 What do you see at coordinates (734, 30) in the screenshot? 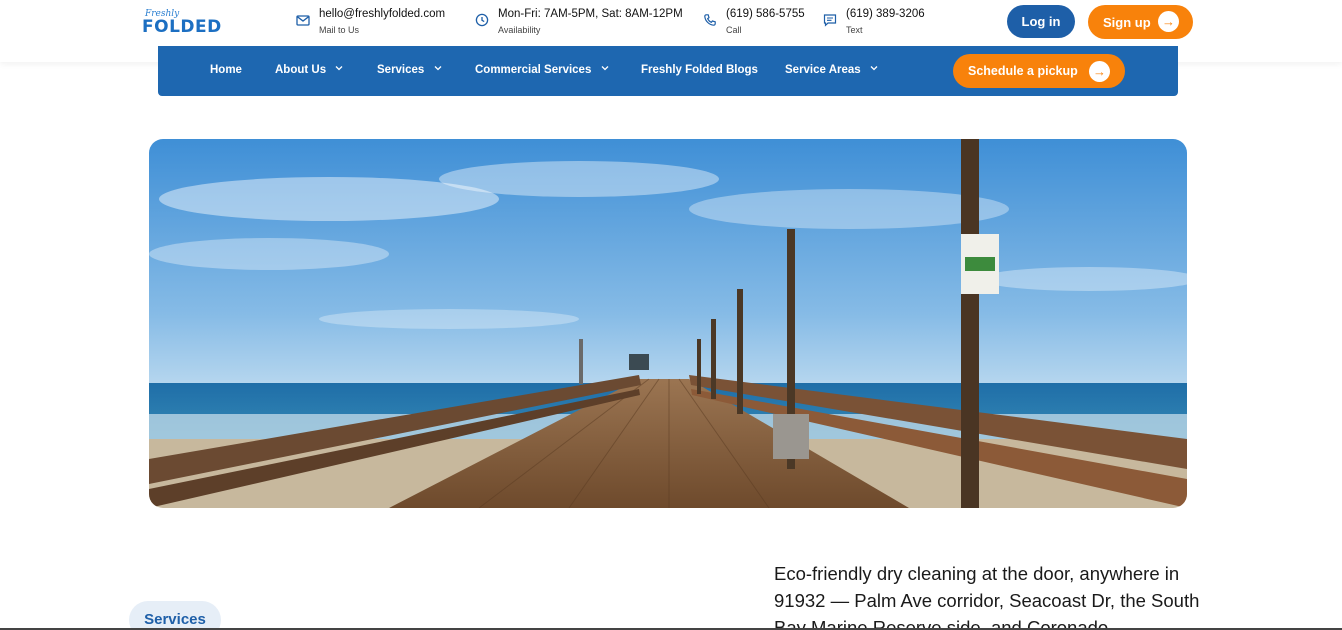
I see `contact-call-label: Call` at bounding box center [734, 30].